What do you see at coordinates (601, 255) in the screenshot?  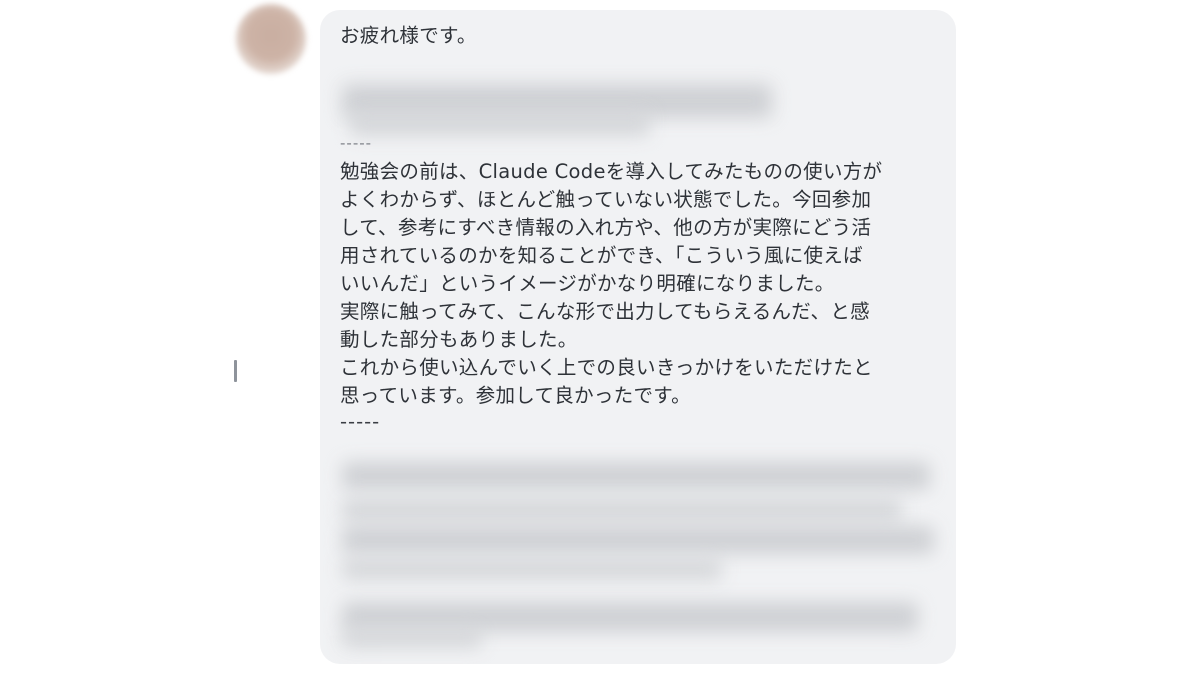 I see `message-line-4: 用されているのかを知ることができ、「こういう風に使えば` at bounding box center [601, 255].